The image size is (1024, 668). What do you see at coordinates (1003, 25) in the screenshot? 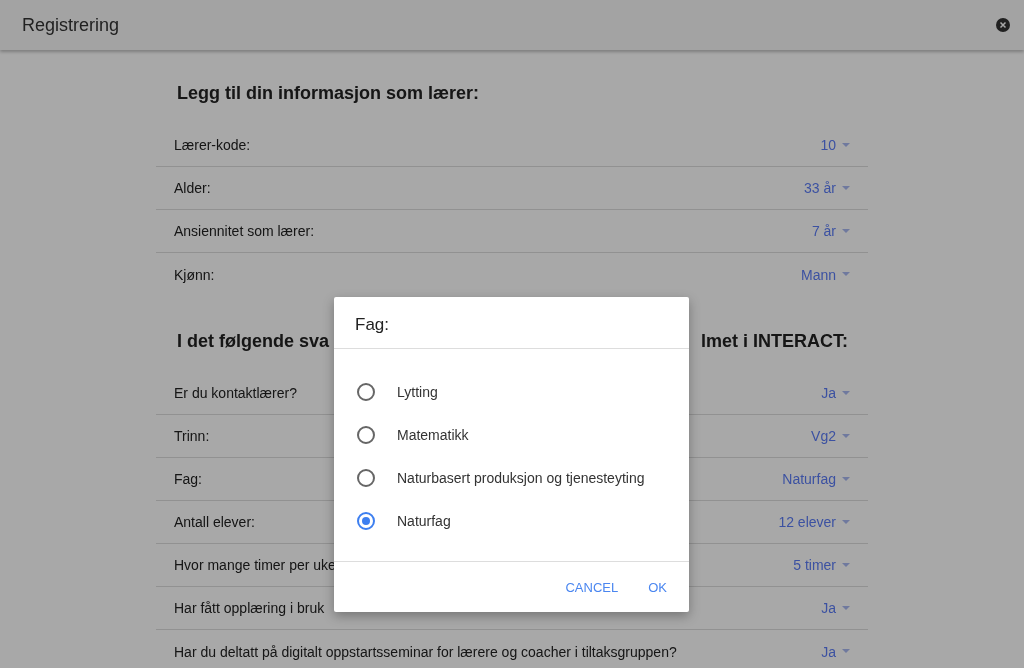
I see `close-icon` at bounding box center [1003, 25].